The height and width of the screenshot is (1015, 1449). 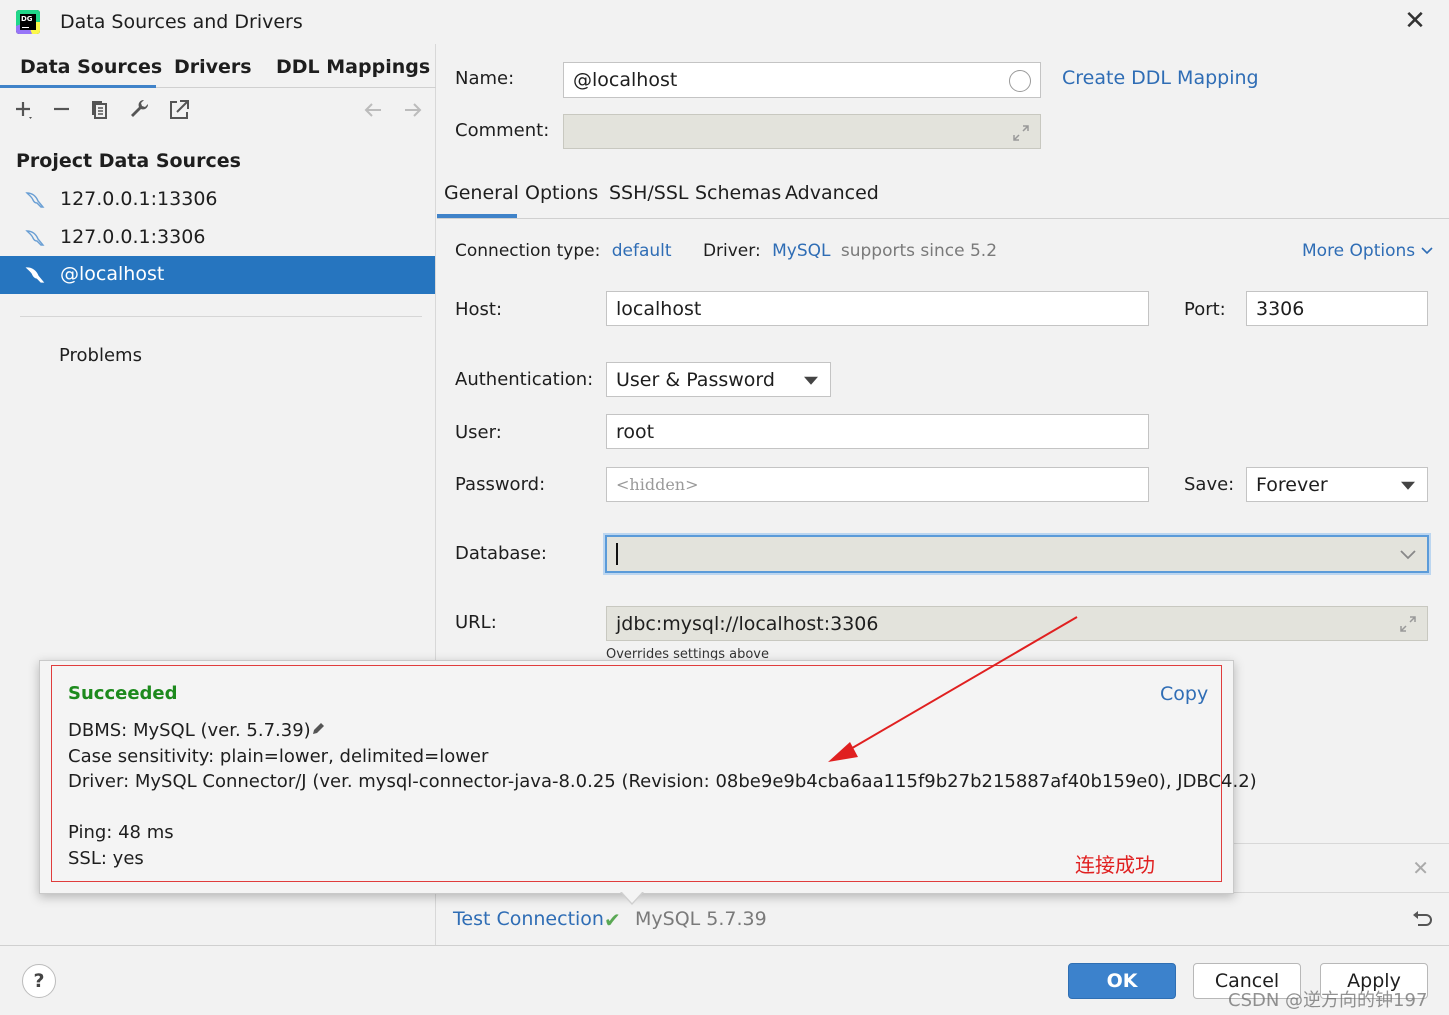 I want to click on data-source-label: 127.0.0.1:13306, so click(x=139, y=199).